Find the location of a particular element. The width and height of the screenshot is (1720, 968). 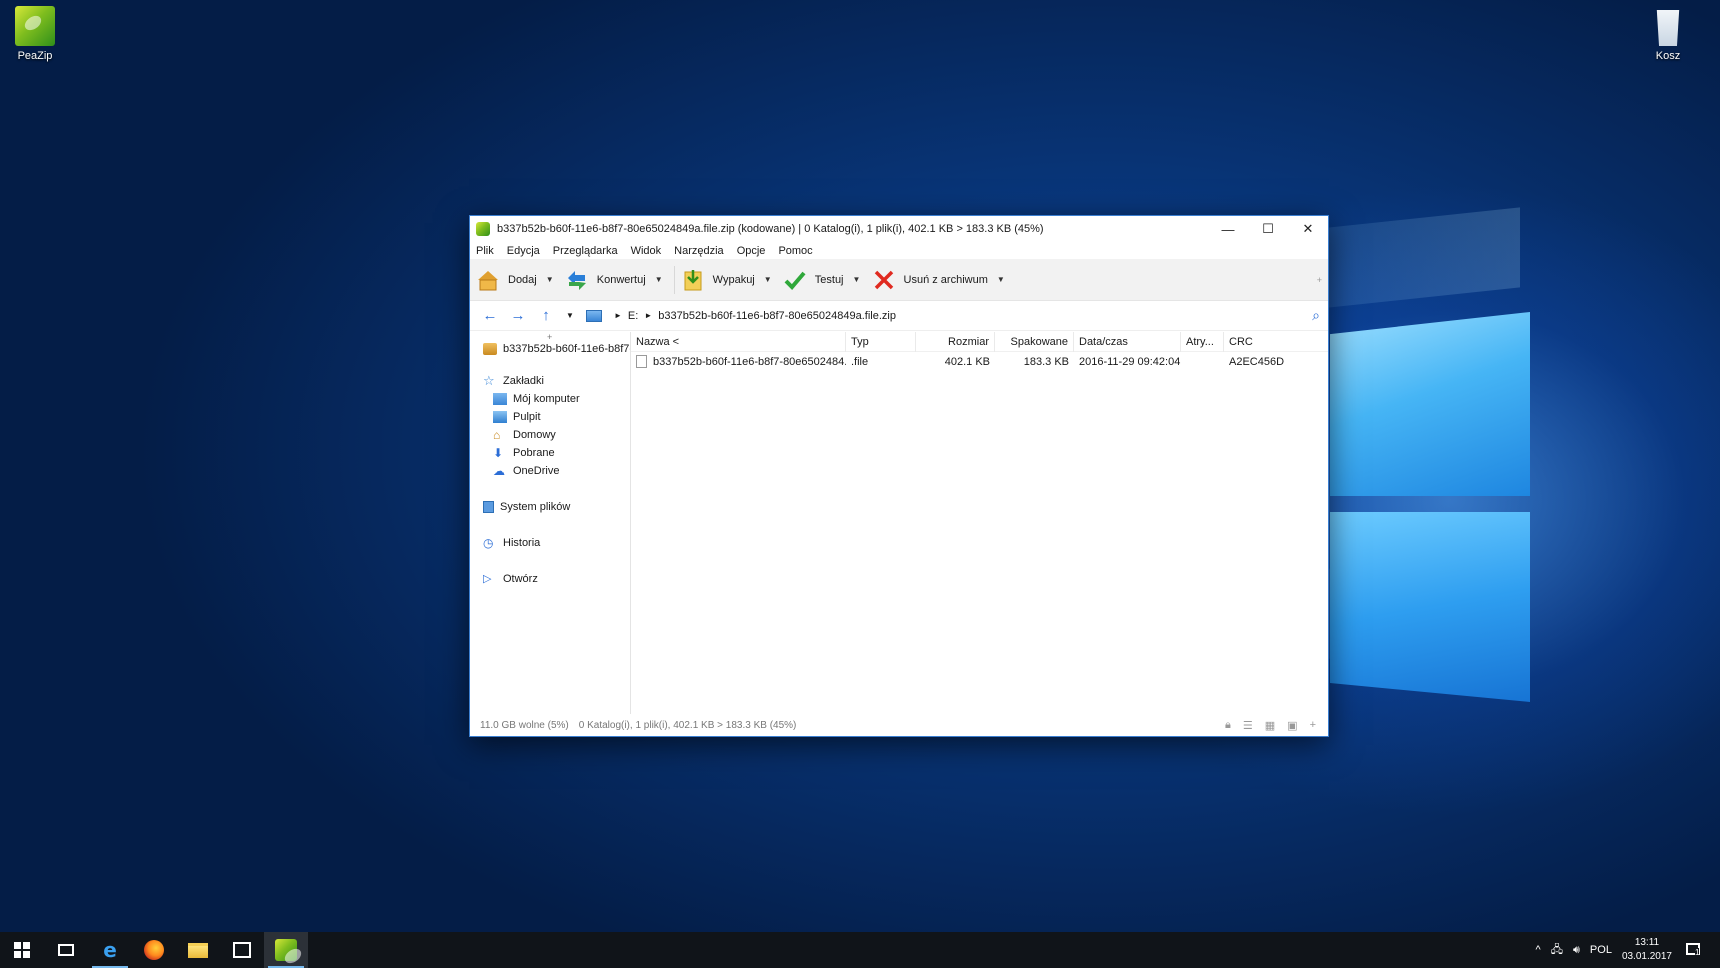

column-header-name: Nazwa < is located at coordinates (738, 341).